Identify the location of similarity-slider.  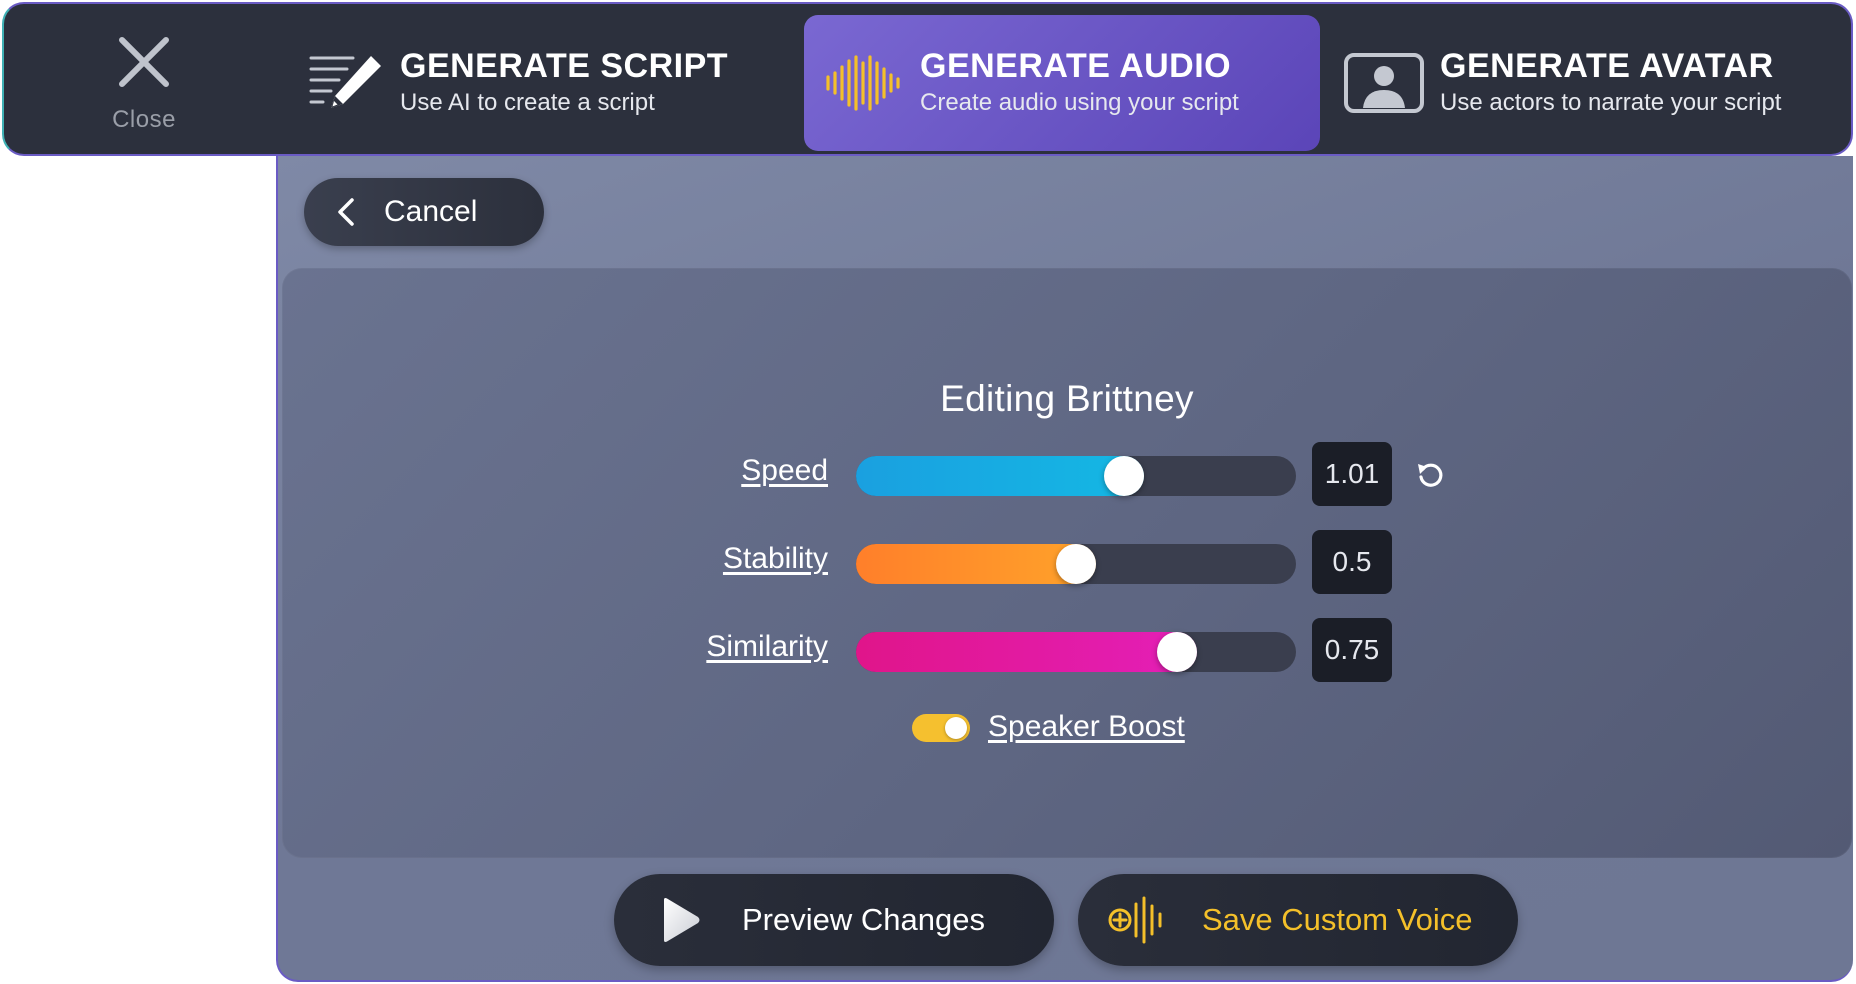
(1076, 652).